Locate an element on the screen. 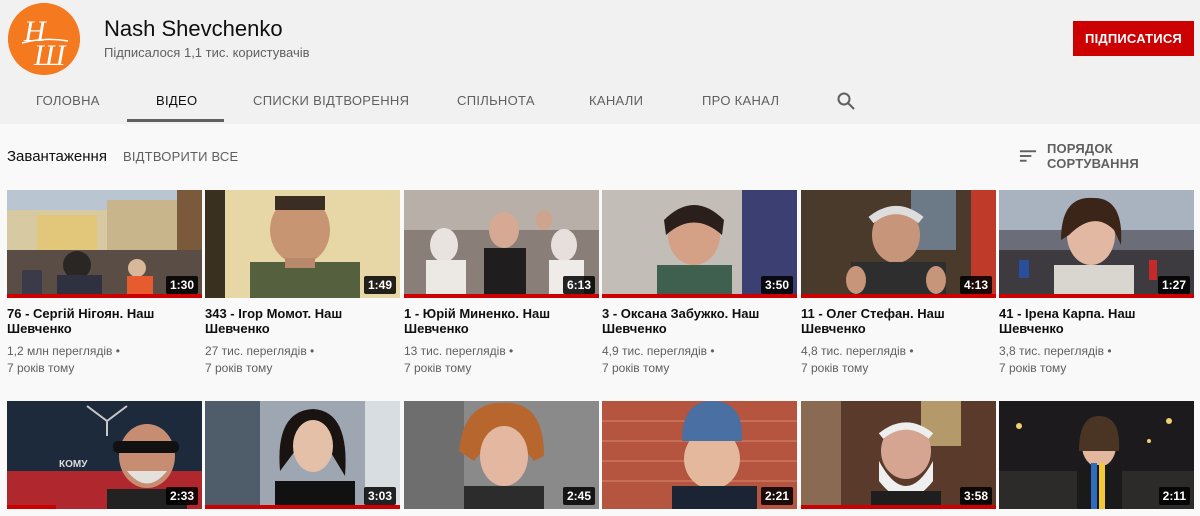 The width and height of the screenshot is (1200, 516). duration-badge: 2:11 is located at coordinates (1174, 496).